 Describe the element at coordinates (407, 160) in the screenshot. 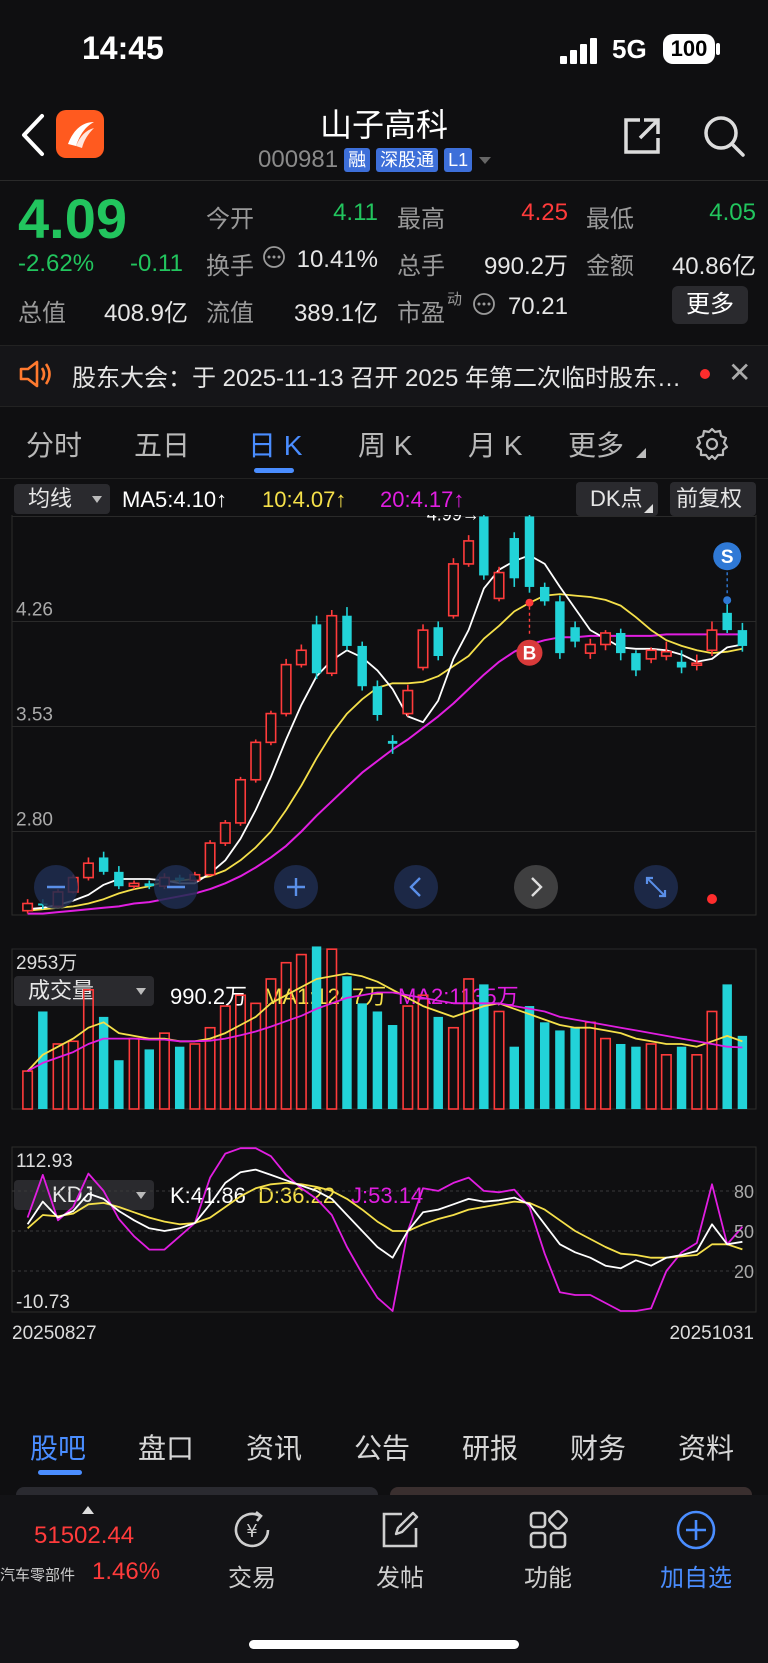

I see `tag-connect: 深股通` at that location.